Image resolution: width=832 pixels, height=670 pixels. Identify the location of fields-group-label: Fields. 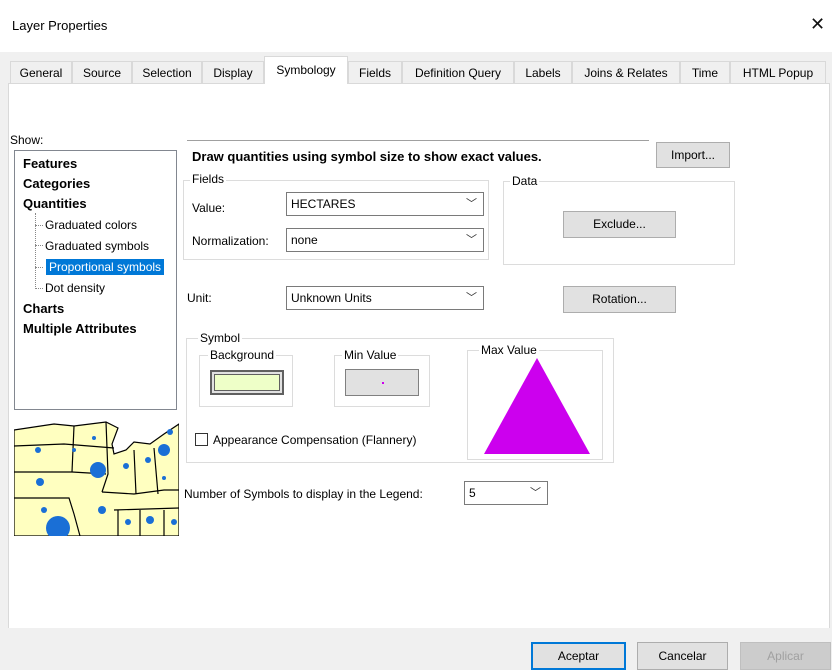
(208, 179).